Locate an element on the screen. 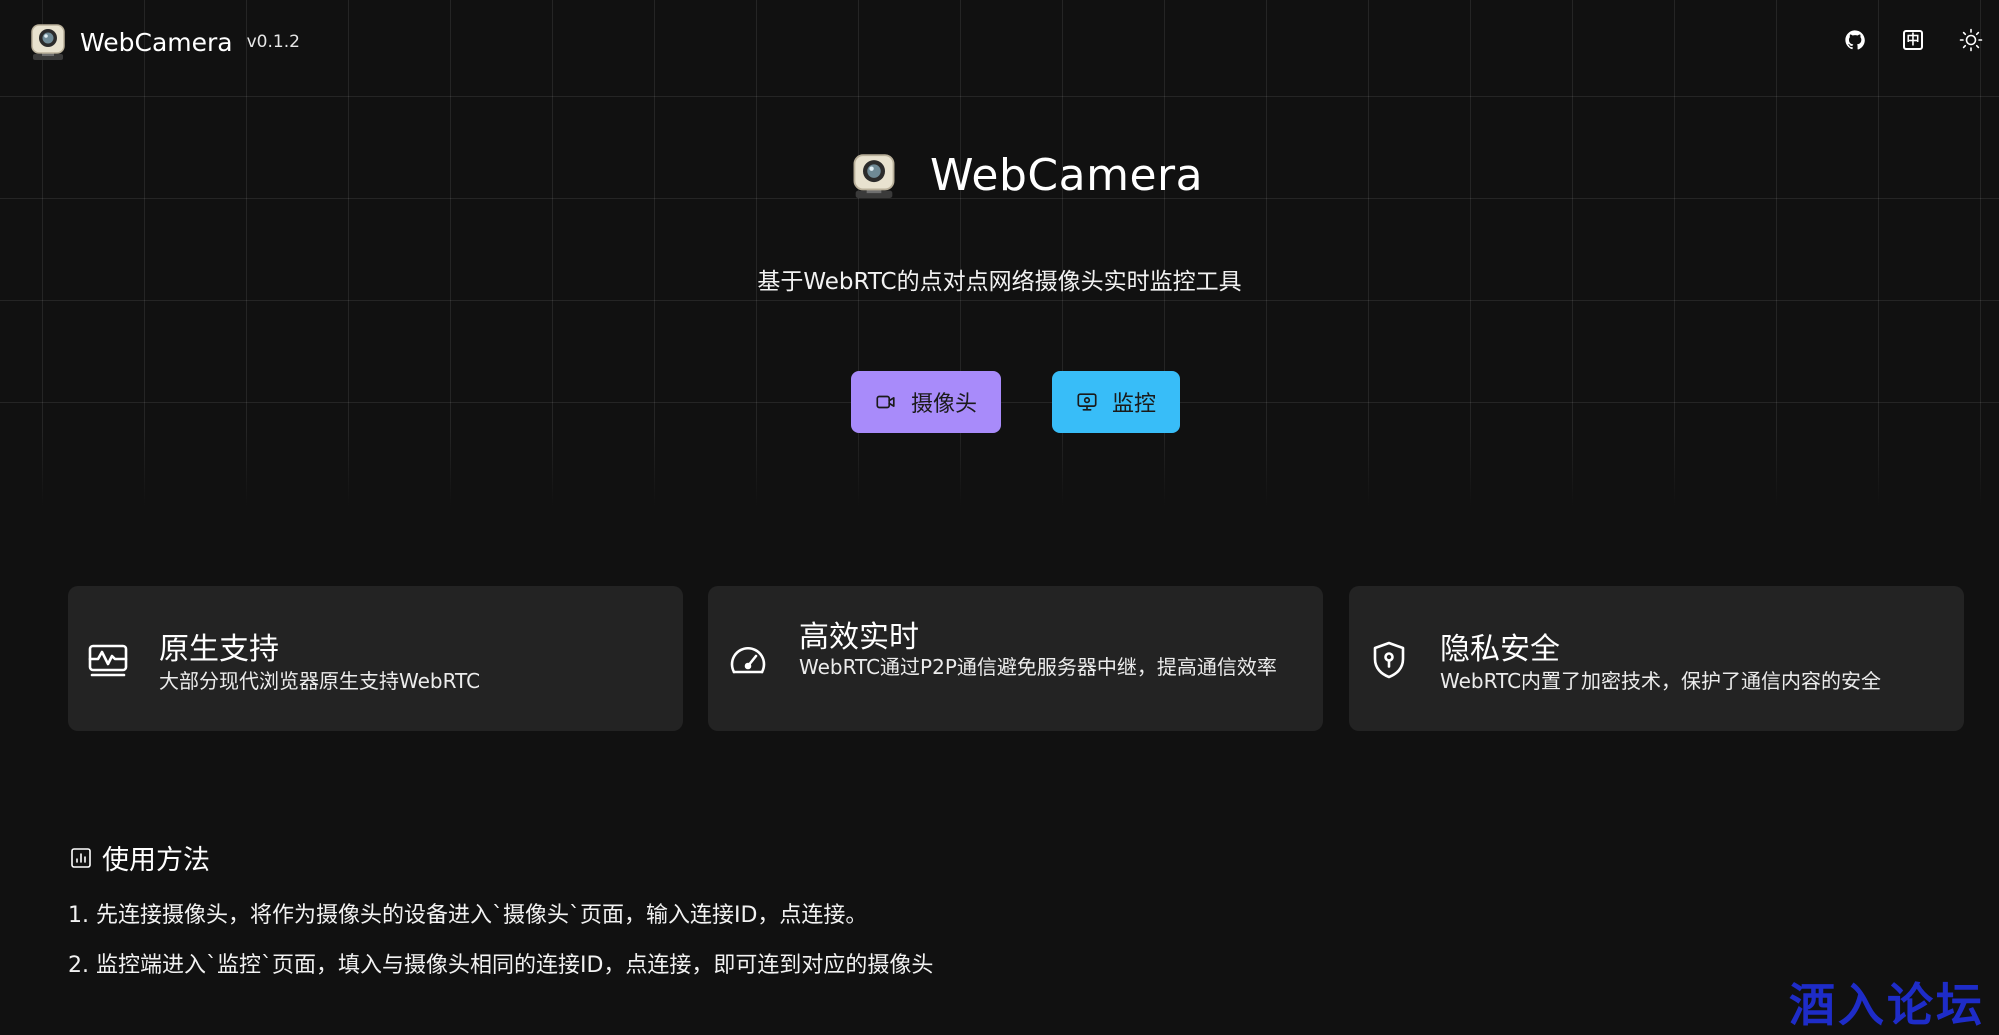 The width and height of the screenshot is (1999, 1035). usage-step: 1. 先连接摄像头，将作为摄像头的设备进入`摄像头`页面，输入连接ID，点连接。 is located at coordinates (468, 915).